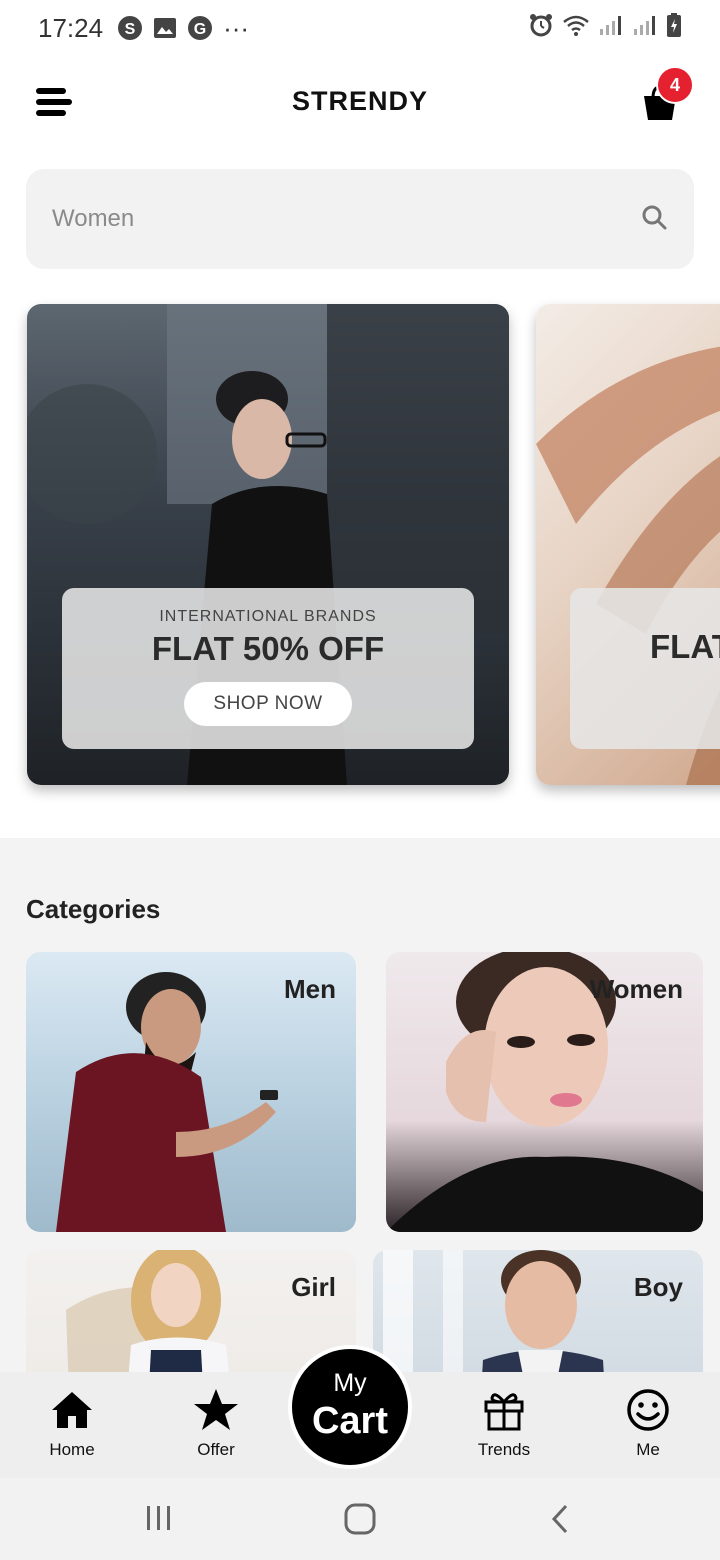 This screenshot has height=1560, width=720. What do you see at coordinates (310, 989) in the screenshot?
I see `category-label: Men` at bounding box center [310, 989].